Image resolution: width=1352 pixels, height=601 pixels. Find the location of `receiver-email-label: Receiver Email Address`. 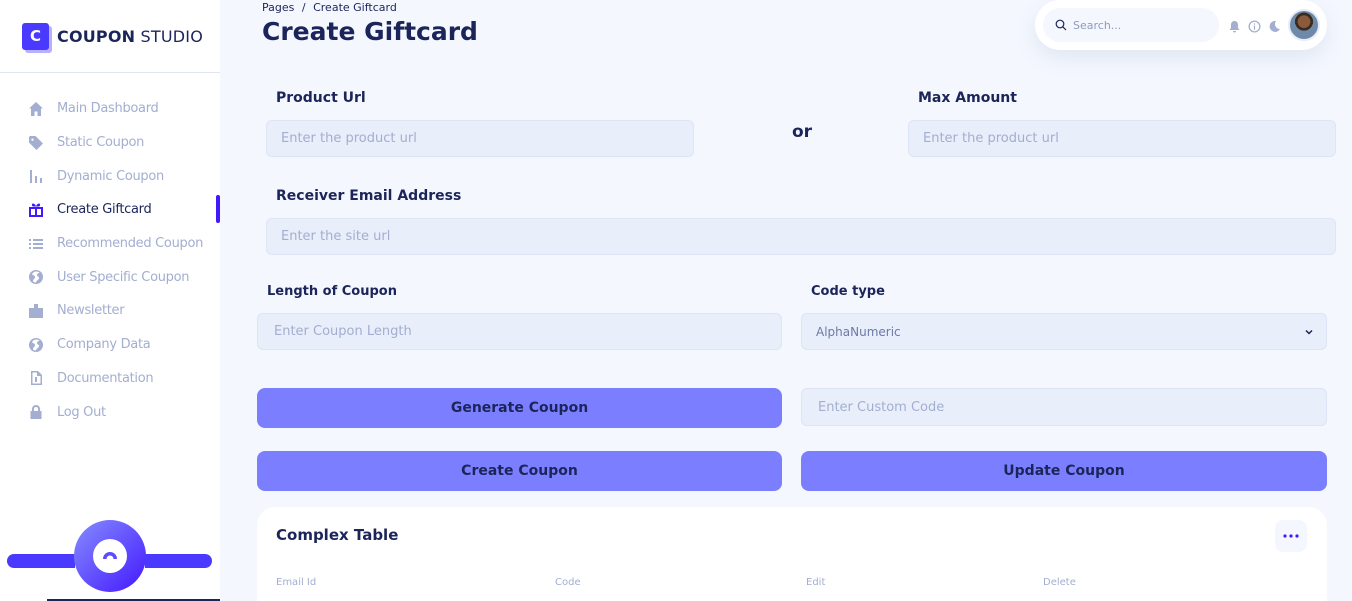

receiver-email-label: Receiver Email Address is located at coordinates (369, 196).